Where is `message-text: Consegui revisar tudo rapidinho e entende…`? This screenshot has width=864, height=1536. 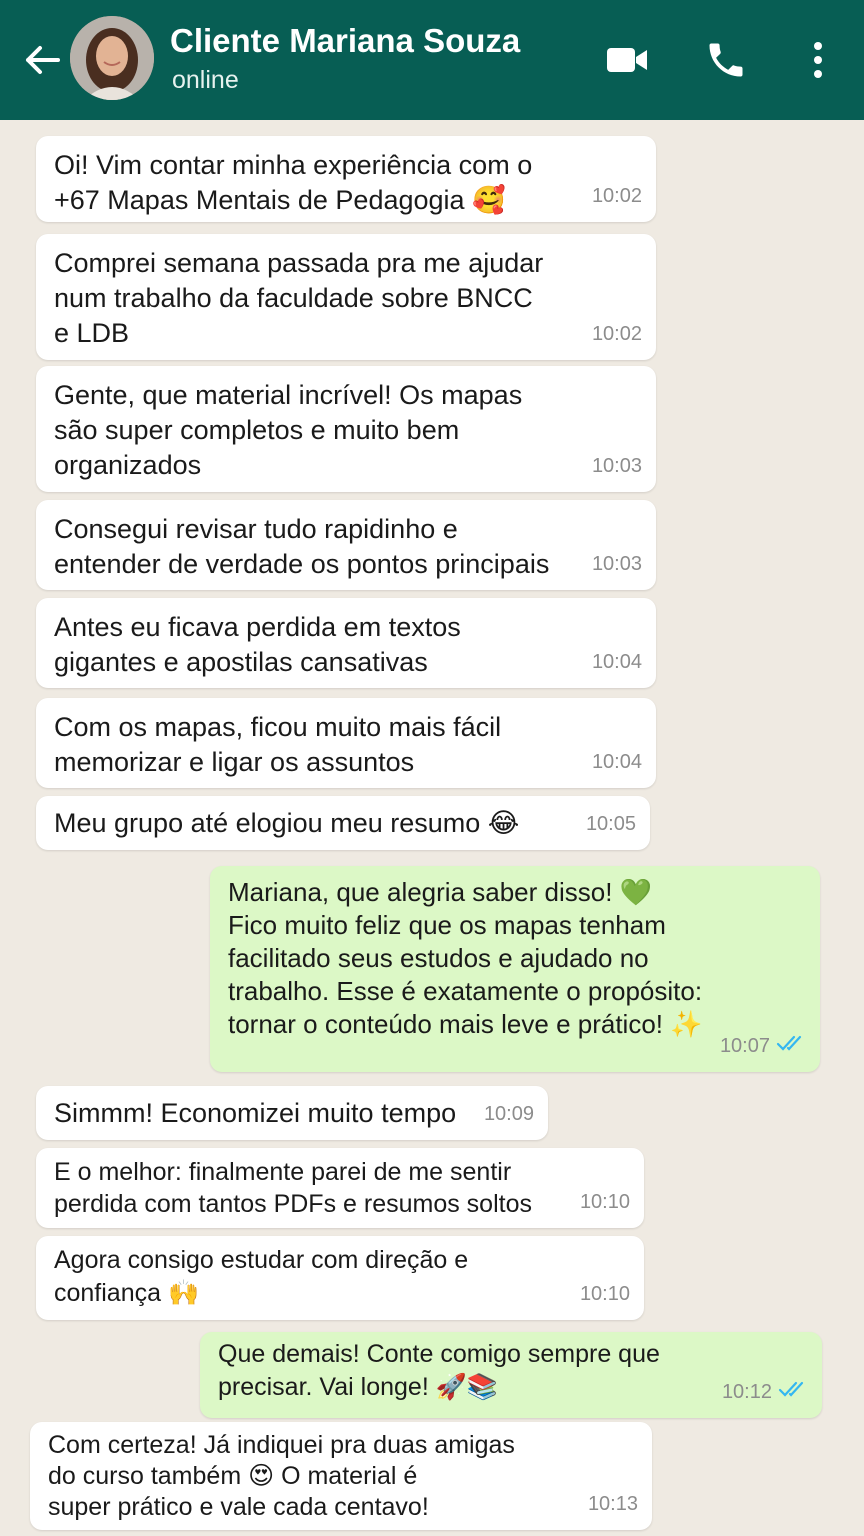
message-text: Consegui revisar tudo rapidinho e entende… is located at coordinates (302, 546).